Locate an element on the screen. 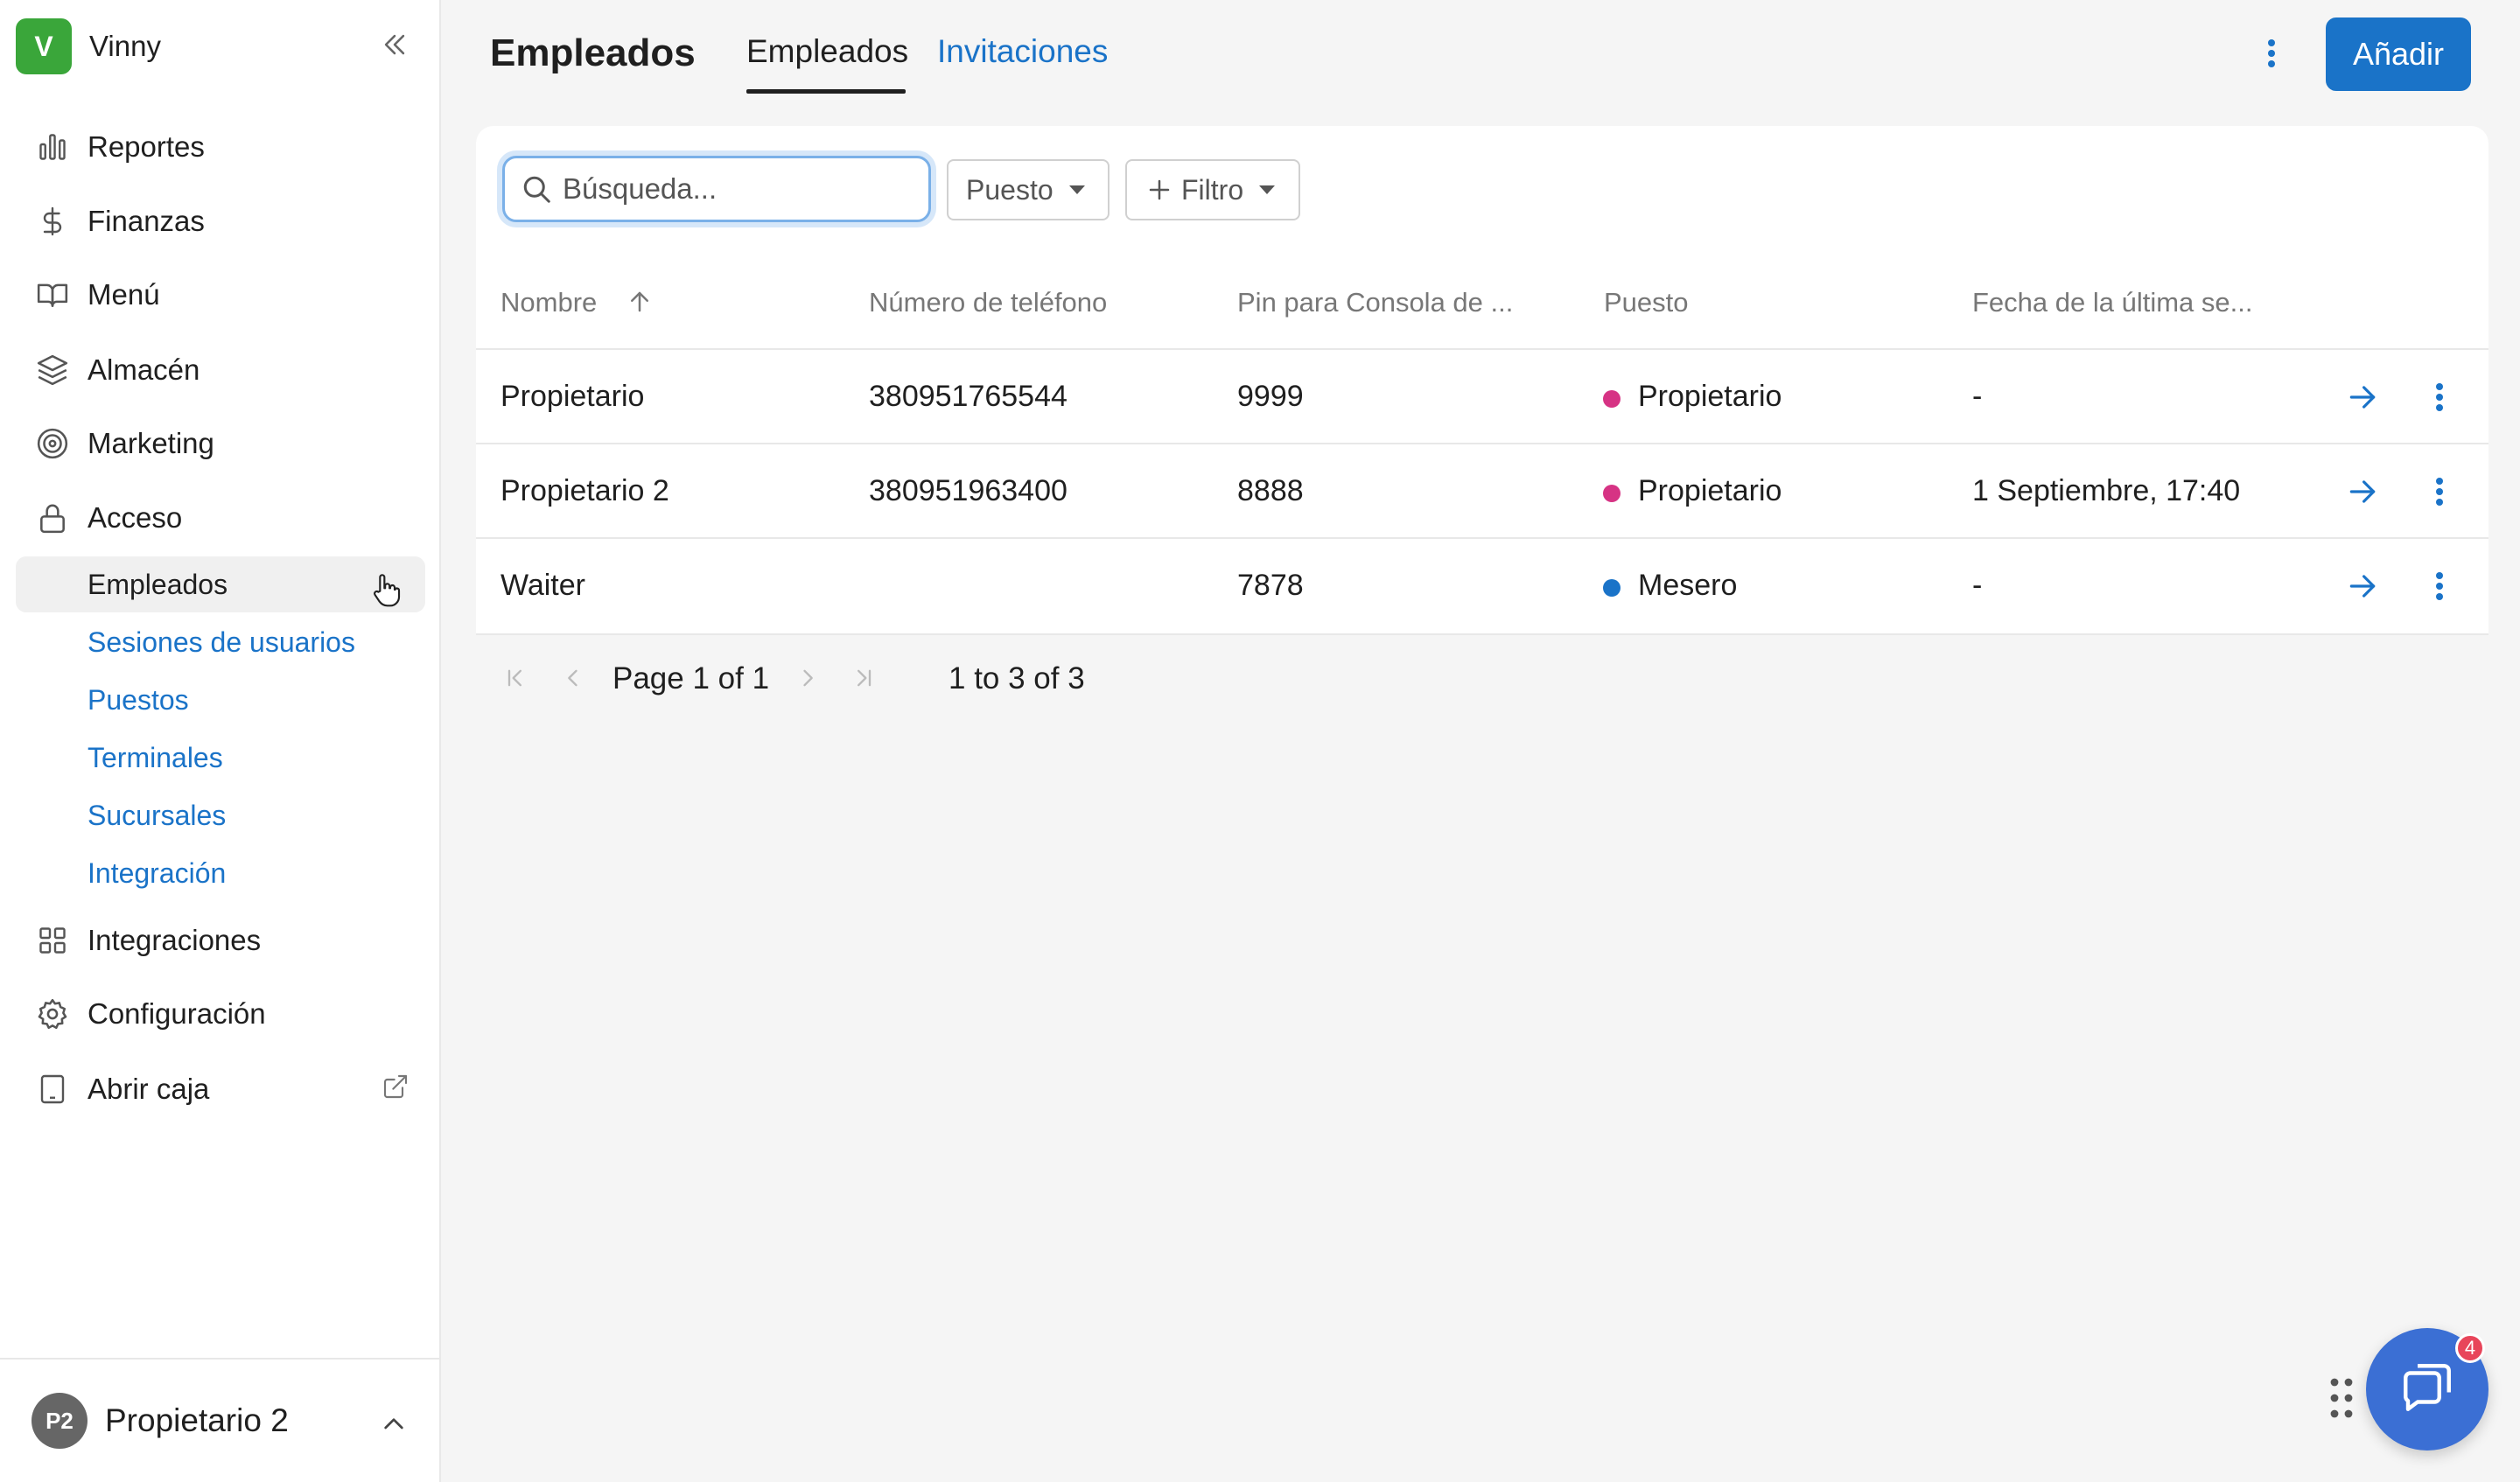  cell-name: Propietario is located at coordinates (572, 396).